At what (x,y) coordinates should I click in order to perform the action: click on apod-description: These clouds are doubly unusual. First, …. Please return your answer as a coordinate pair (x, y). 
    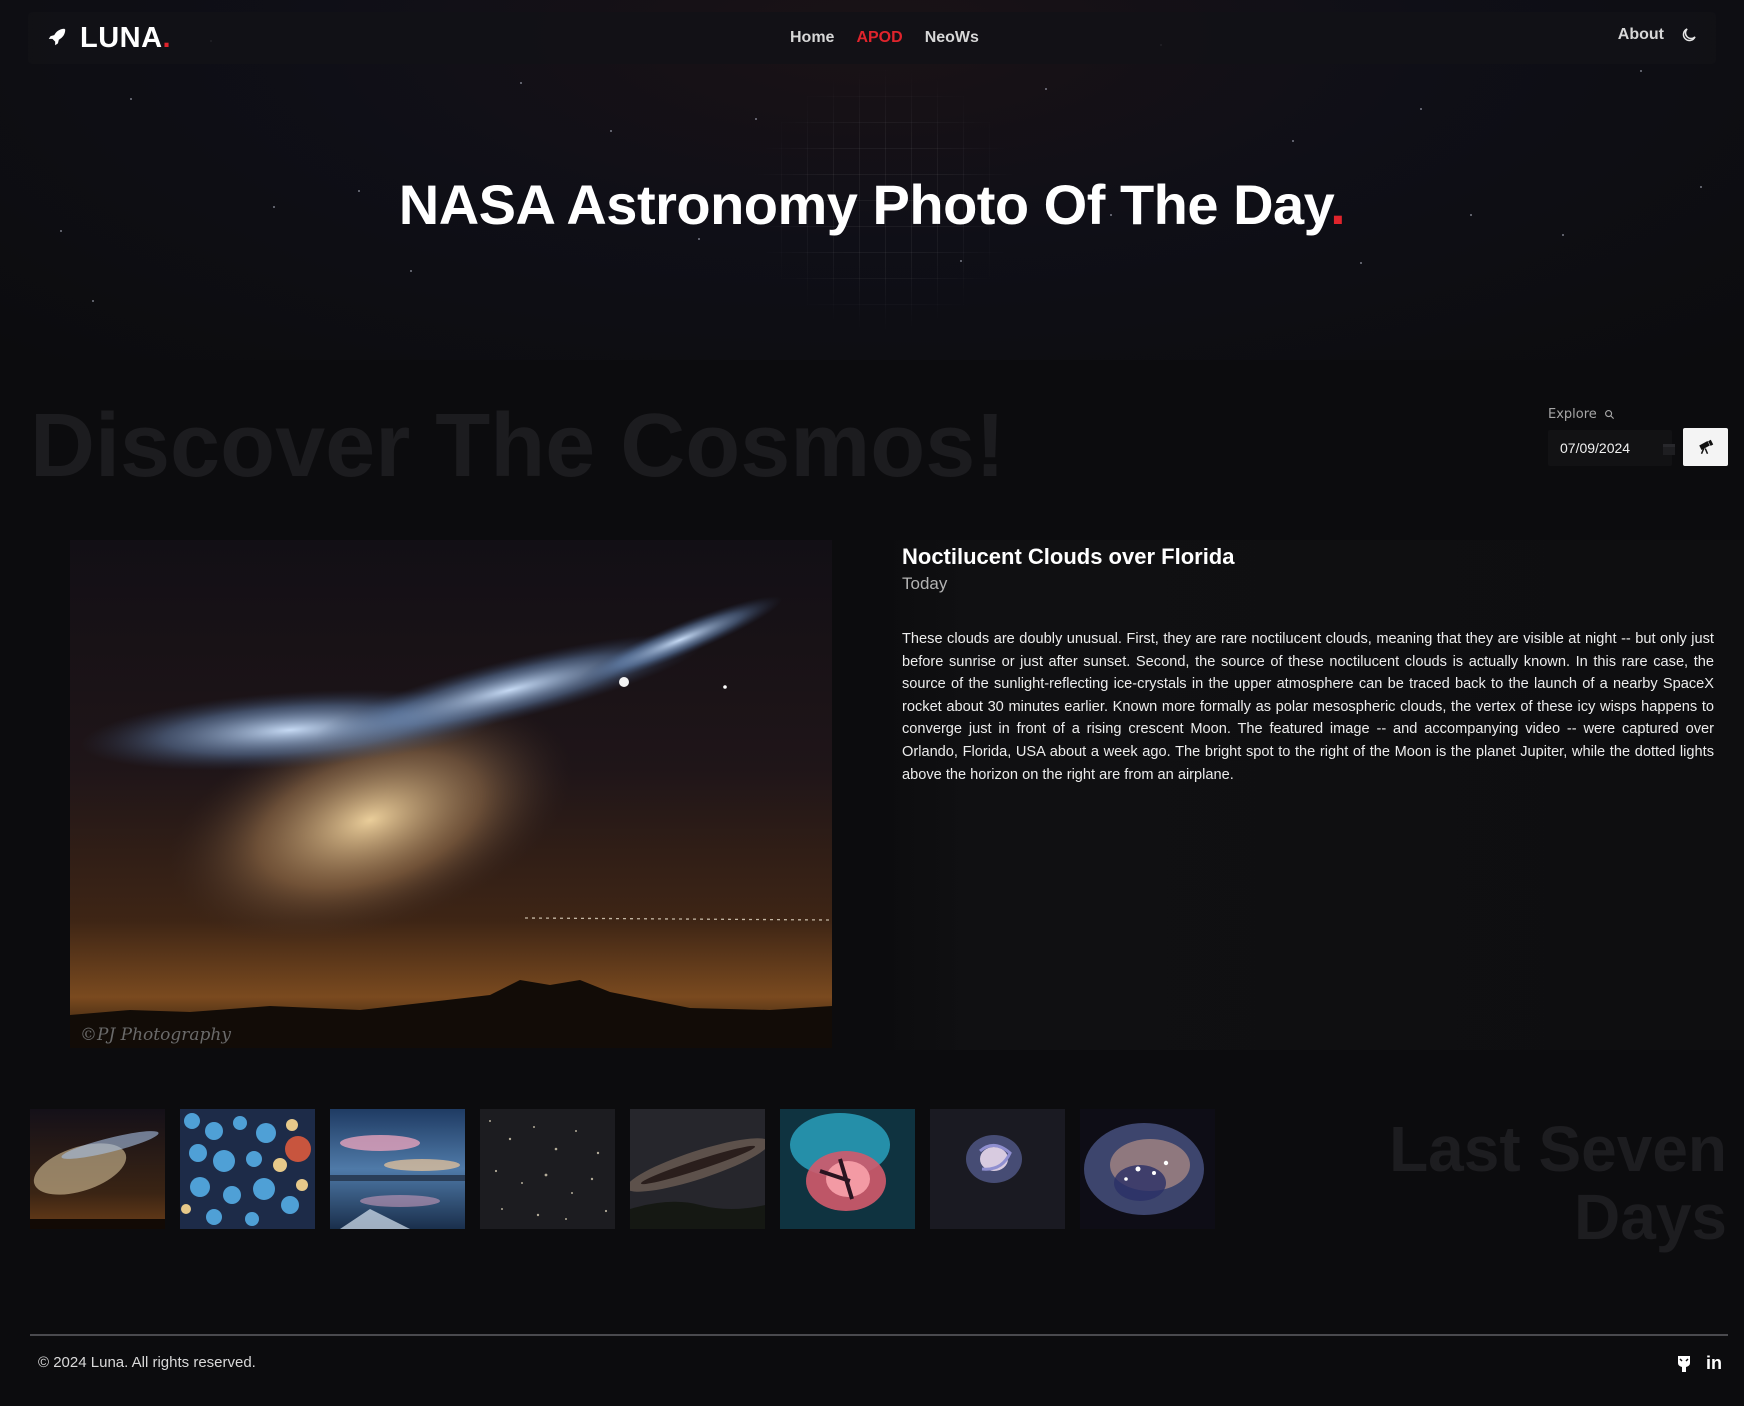
    Looking at the image, I should click on (1308, 707).